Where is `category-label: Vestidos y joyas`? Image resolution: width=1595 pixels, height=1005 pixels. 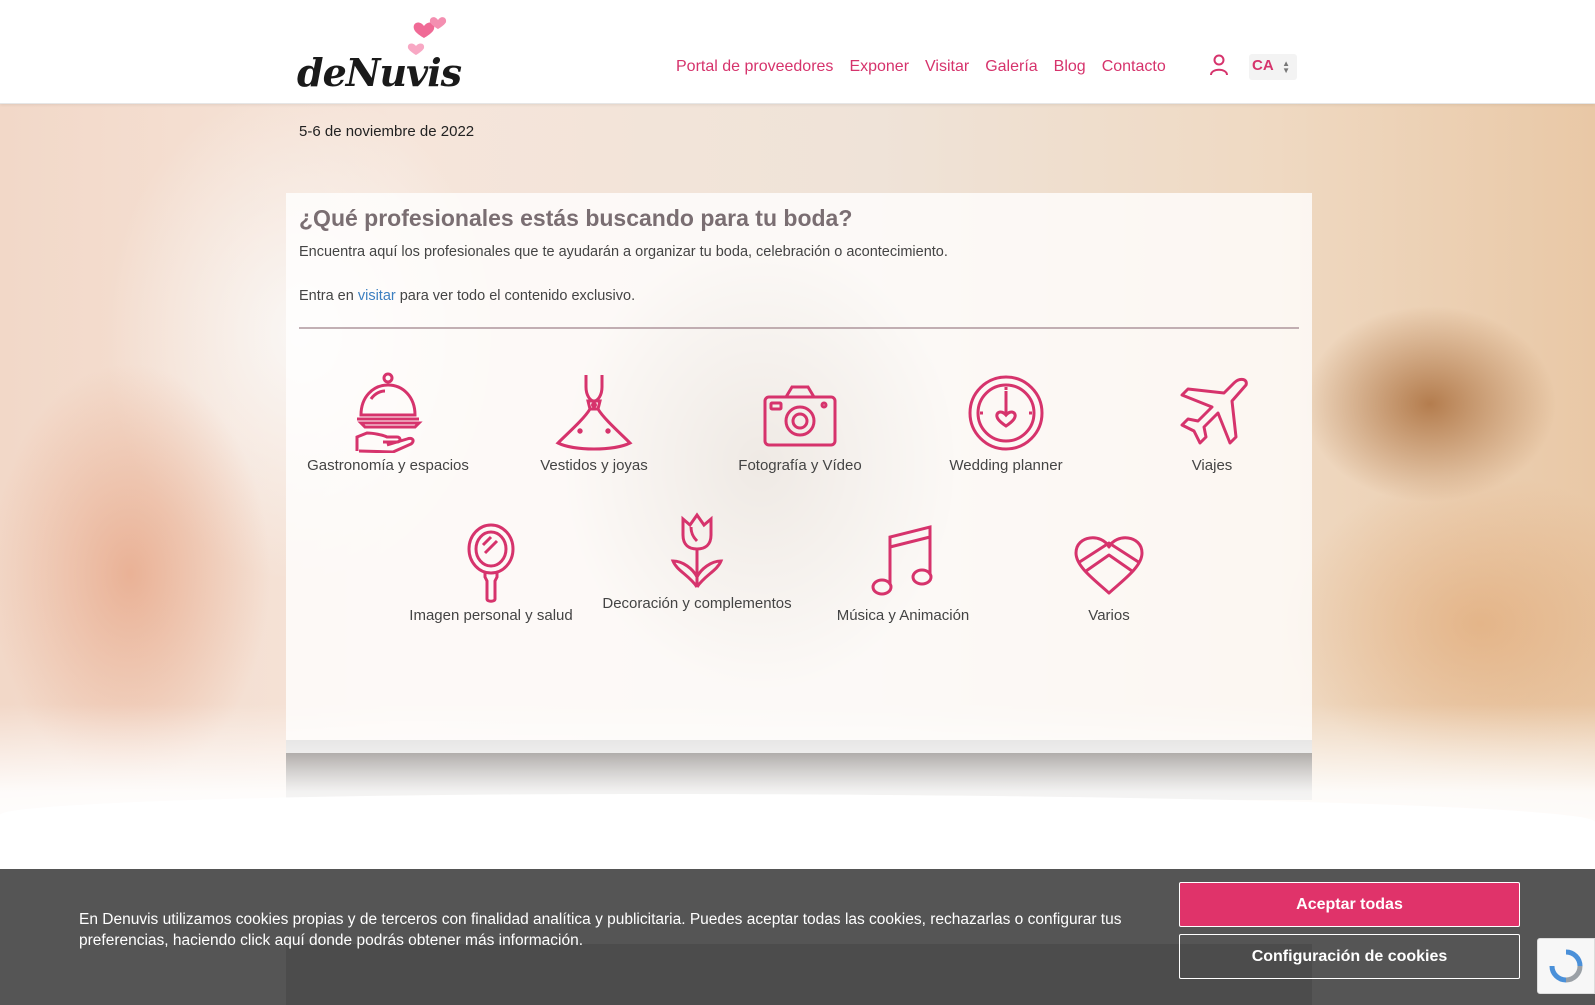
category-label: Vestidos y joyas is located at coordinates (594, 465).